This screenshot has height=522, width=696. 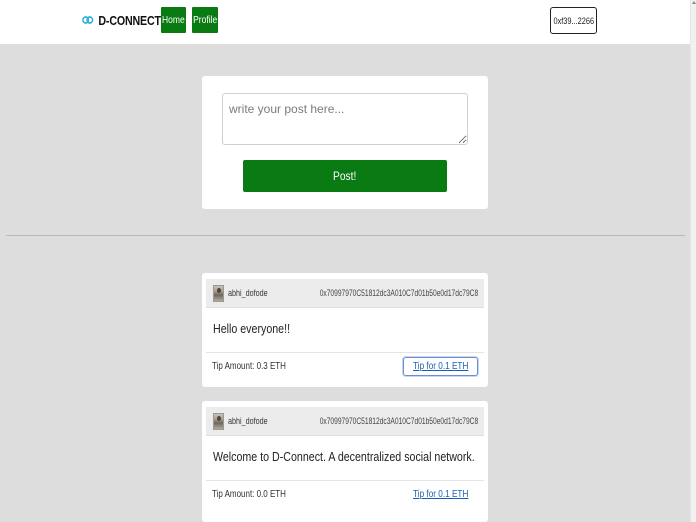 I want to click on brand-logo: D-CONNECT, so click(x=121, y=20).